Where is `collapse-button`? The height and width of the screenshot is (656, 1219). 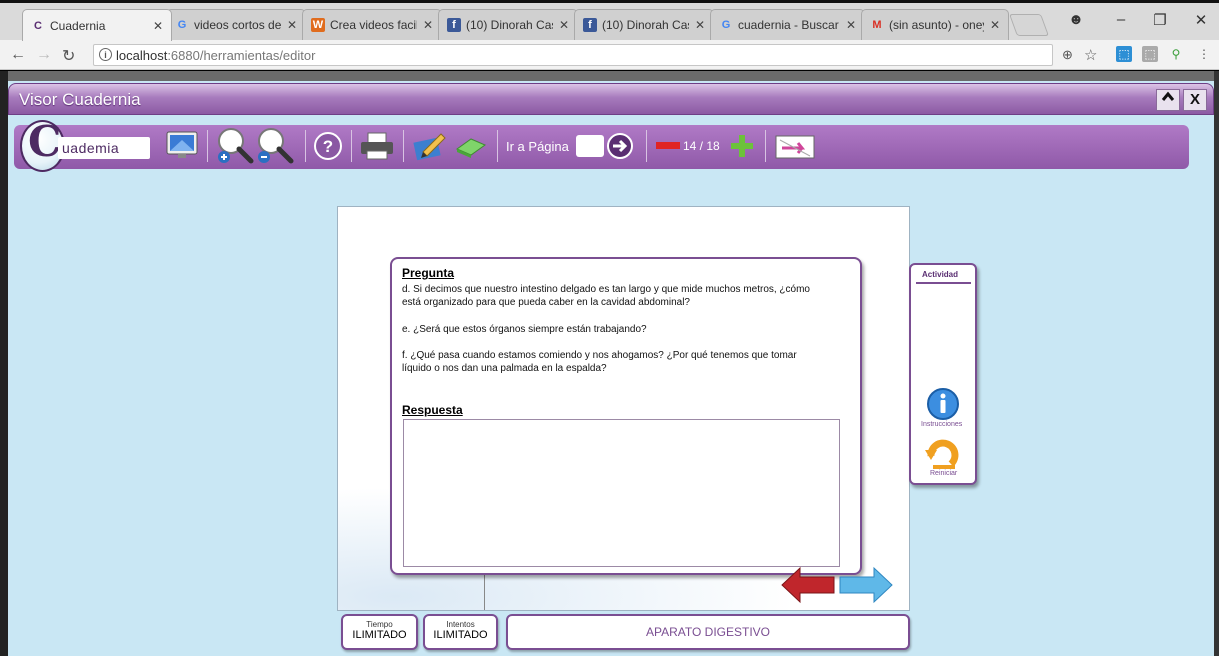
collapse-button is located at coordinates (1168, 100).